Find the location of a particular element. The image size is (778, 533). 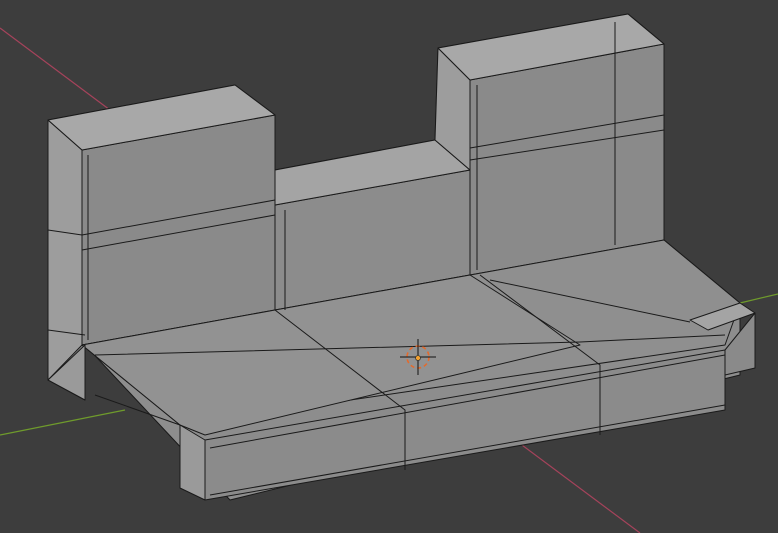

x-axis-line is located at coordinates (55, 69).